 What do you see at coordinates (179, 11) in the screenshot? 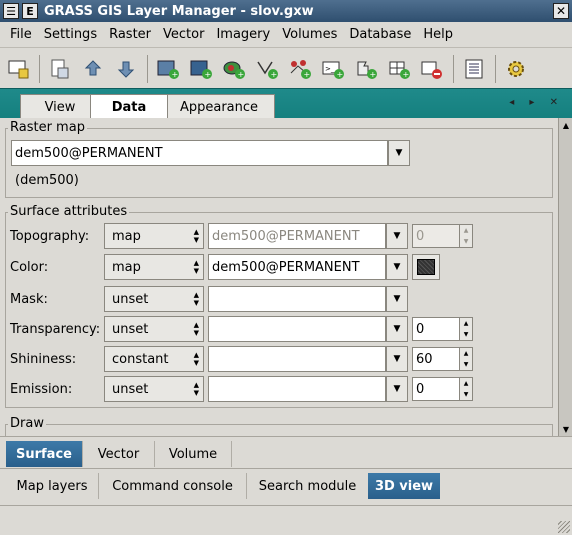
I see `window-title: GRASS GIS Layer Manager - slov.gxw` at bounding box center [179, 11].